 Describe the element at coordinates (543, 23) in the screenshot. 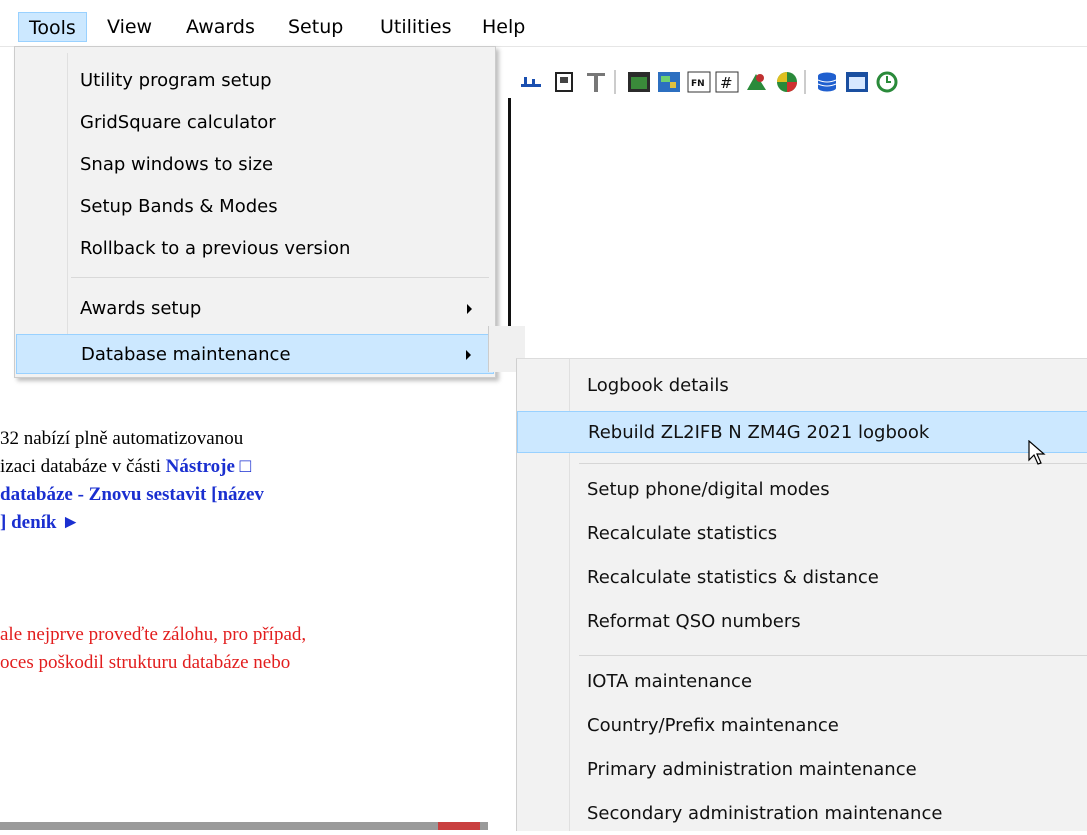

I see `menu-bar: Tools View Awards Setup Utilities Help` at that location.